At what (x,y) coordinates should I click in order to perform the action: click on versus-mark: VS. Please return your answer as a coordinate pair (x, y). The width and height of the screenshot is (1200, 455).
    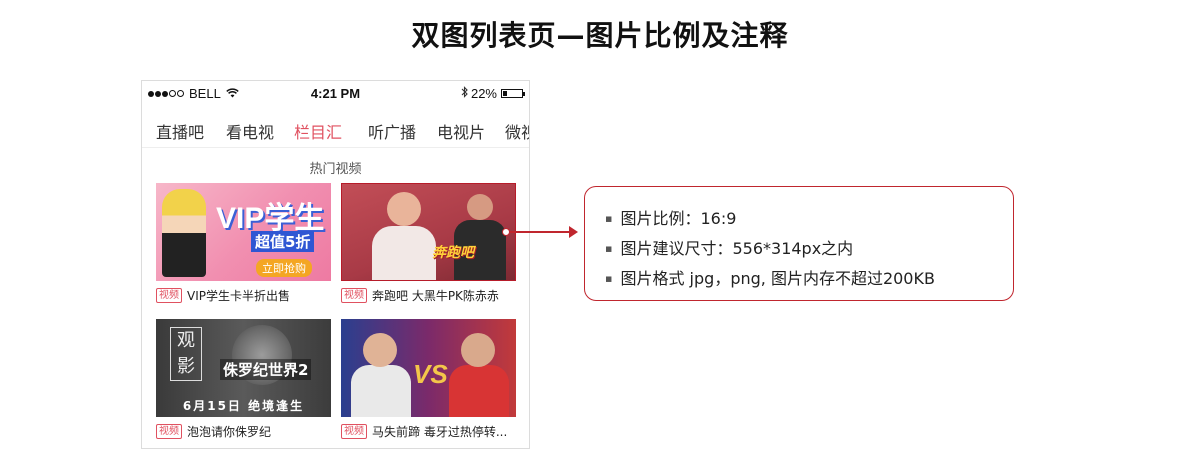
    Looking at the image, I should click on (430, 374).